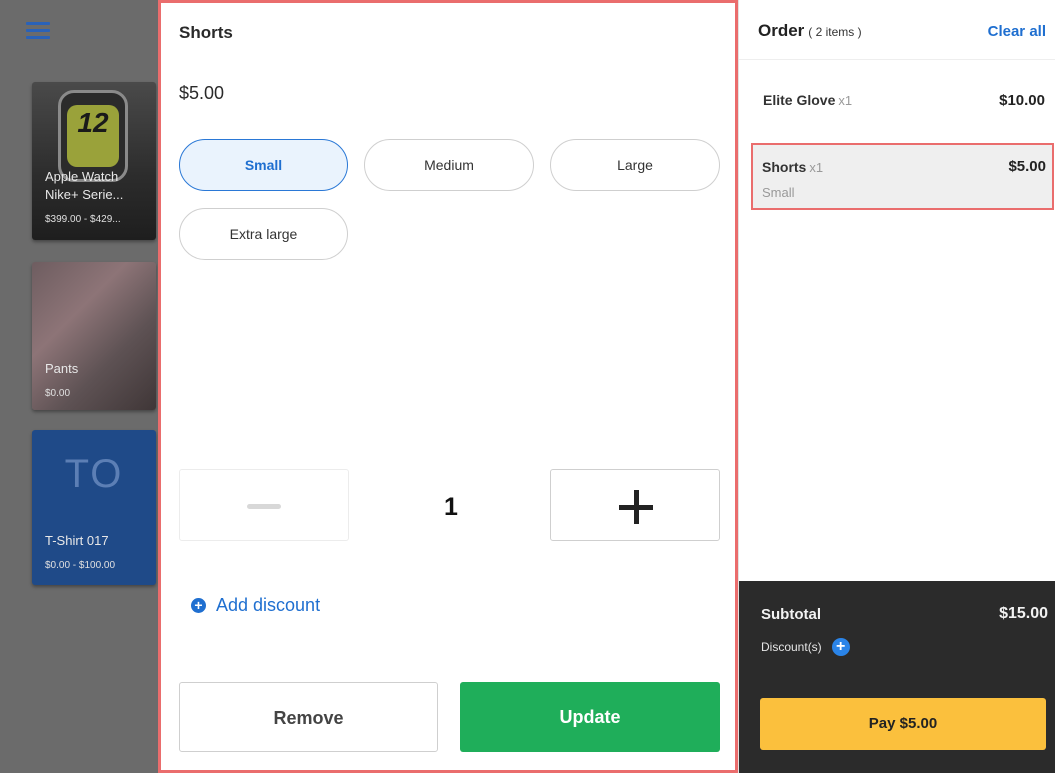  Describe the element at coordinates (206, 32) in the screenshot. I see `item-title: Shorts` at that location.